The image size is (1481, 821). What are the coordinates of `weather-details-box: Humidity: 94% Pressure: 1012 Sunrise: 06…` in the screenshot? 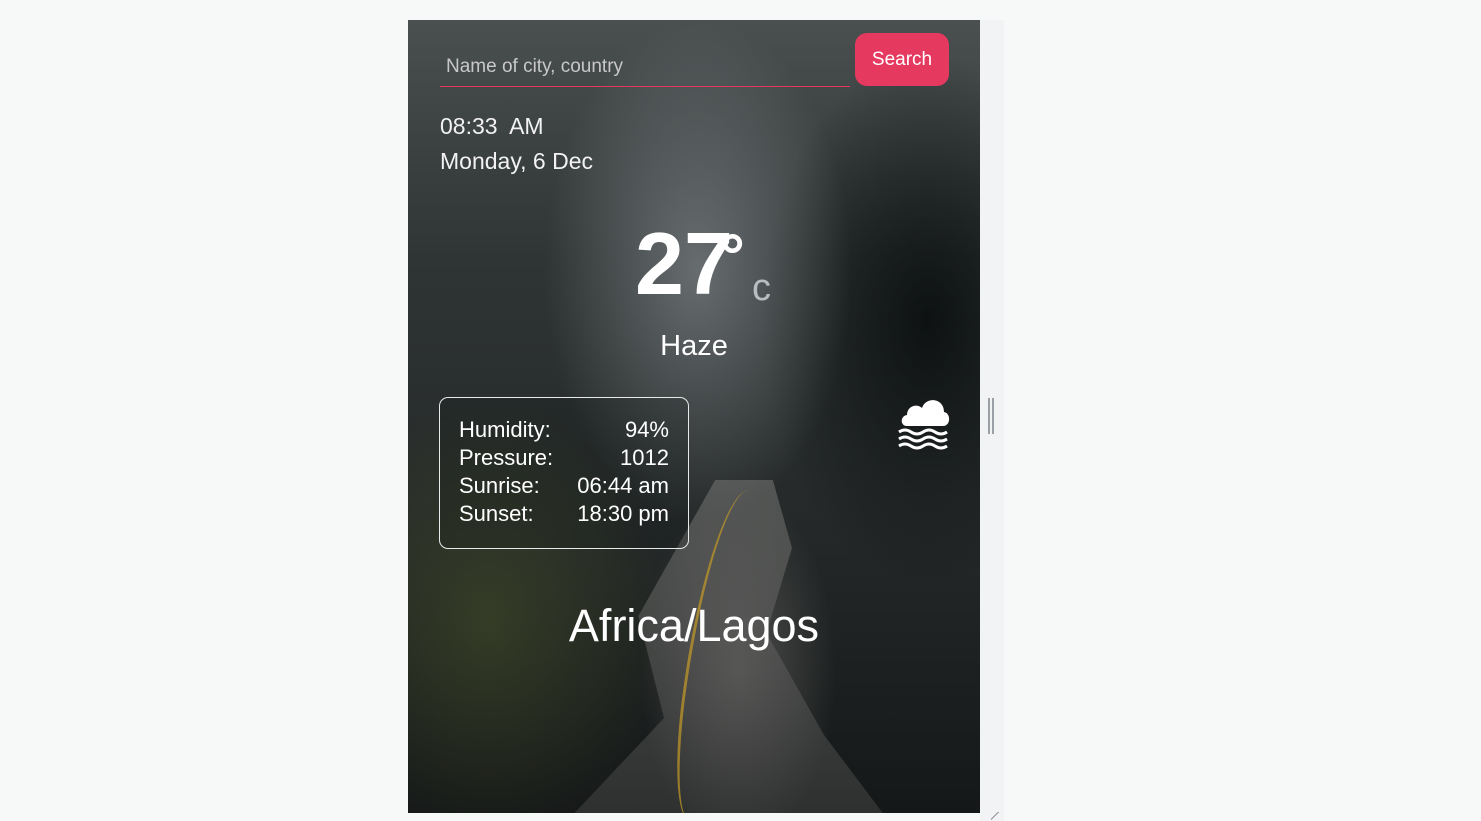 It's located at (564, 473).